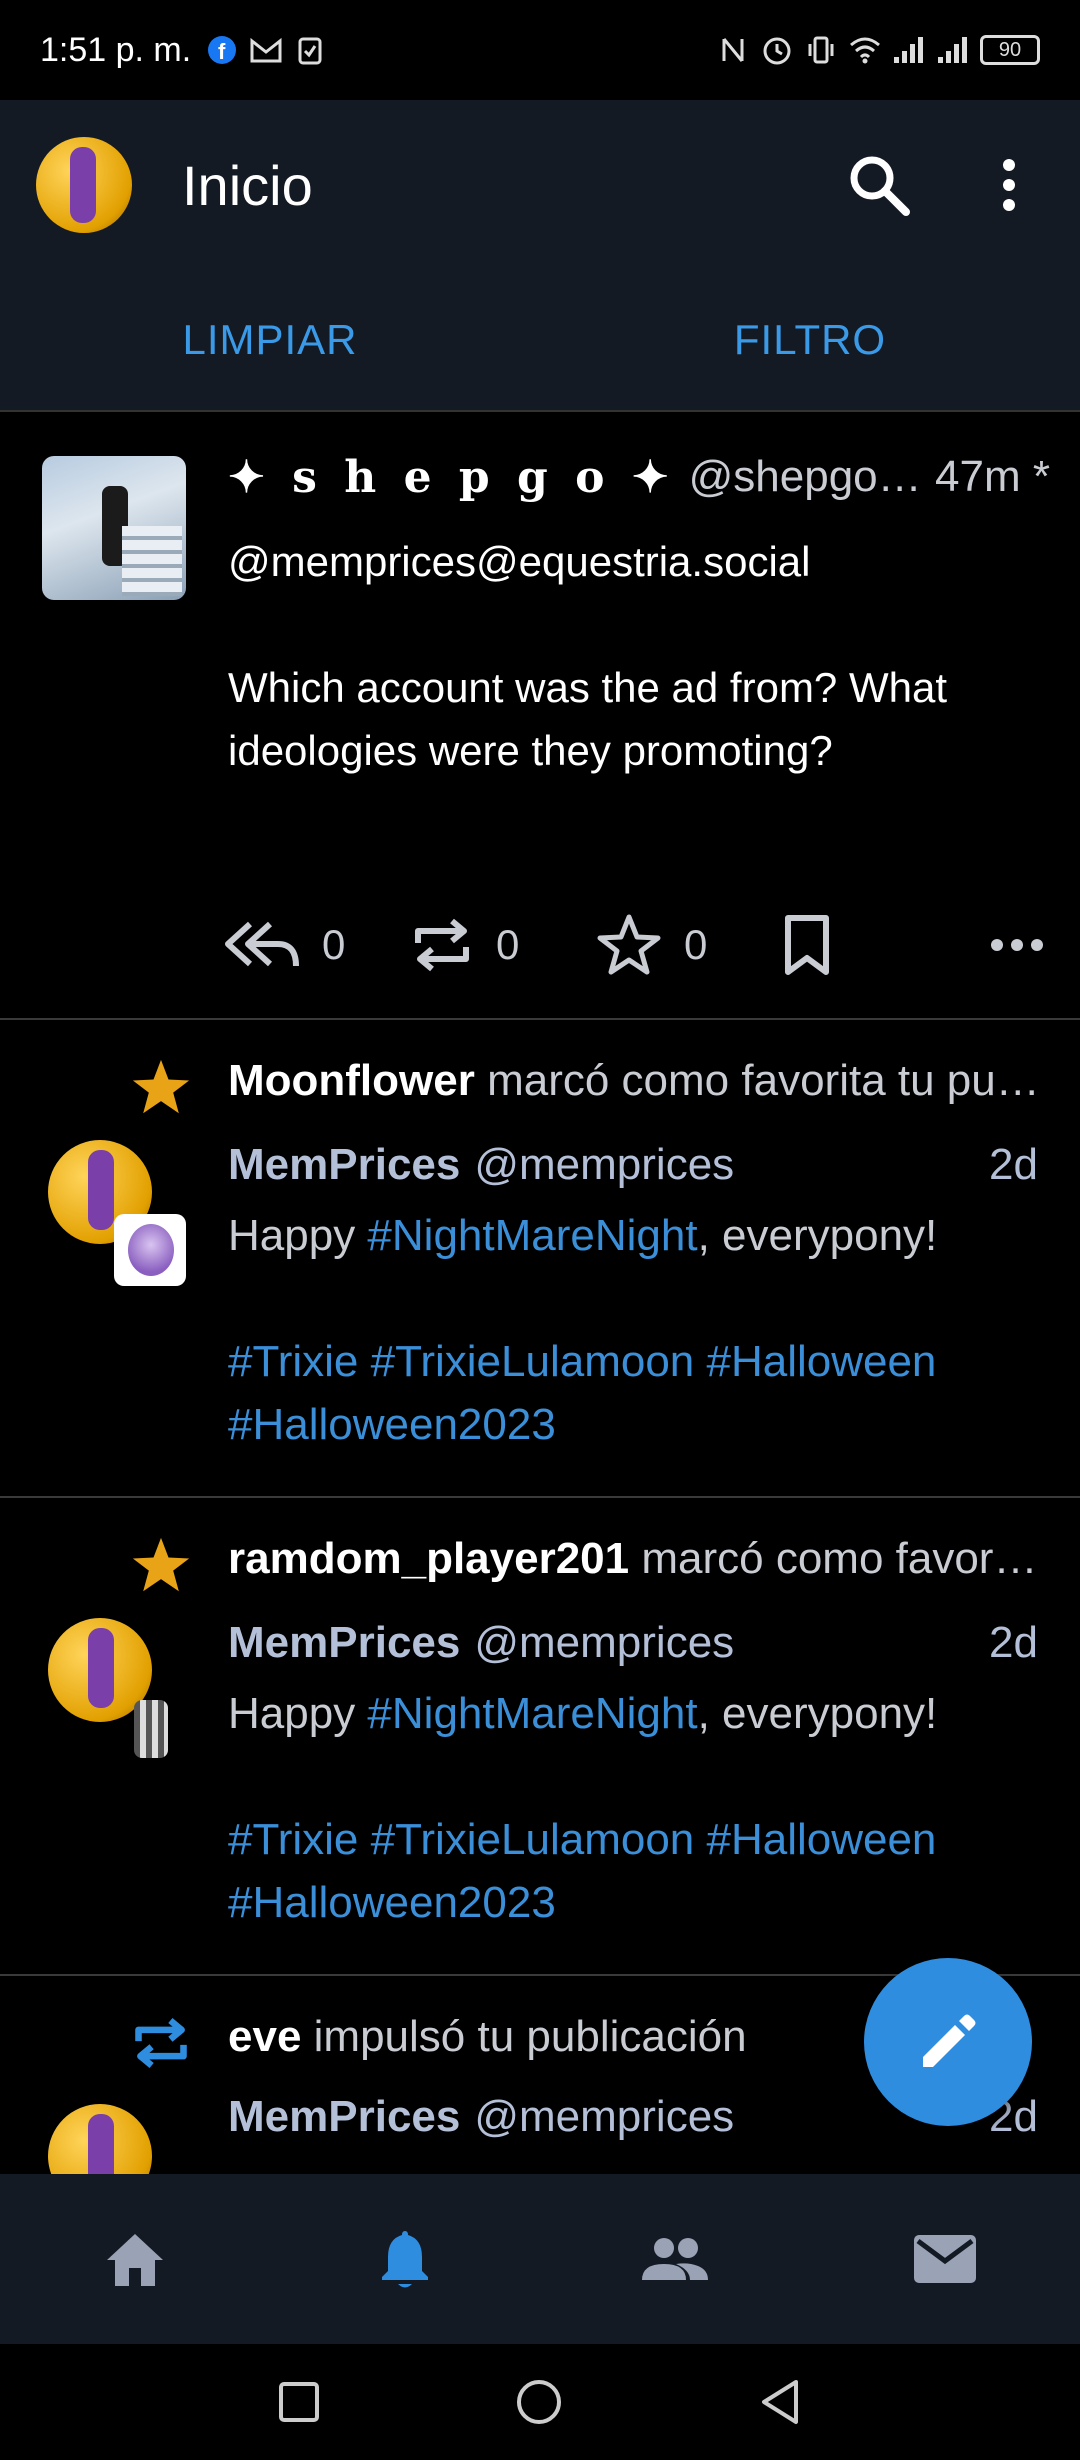 Image resolution: width=1080 pixels, height=2460 pixels. I want to click on boost-button: 0, so click(503, 945).